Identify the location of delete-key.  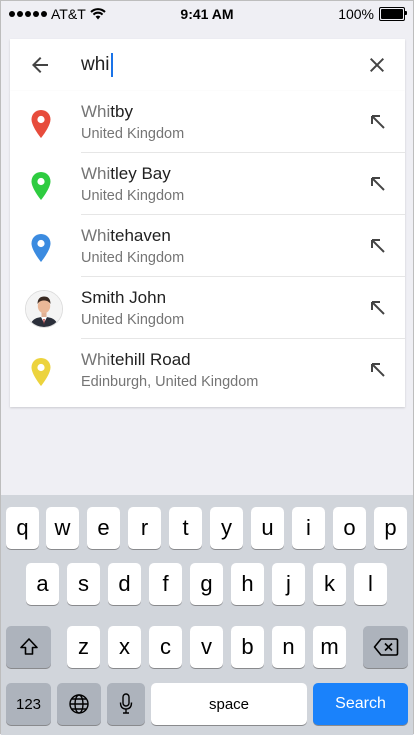
(385, 647).